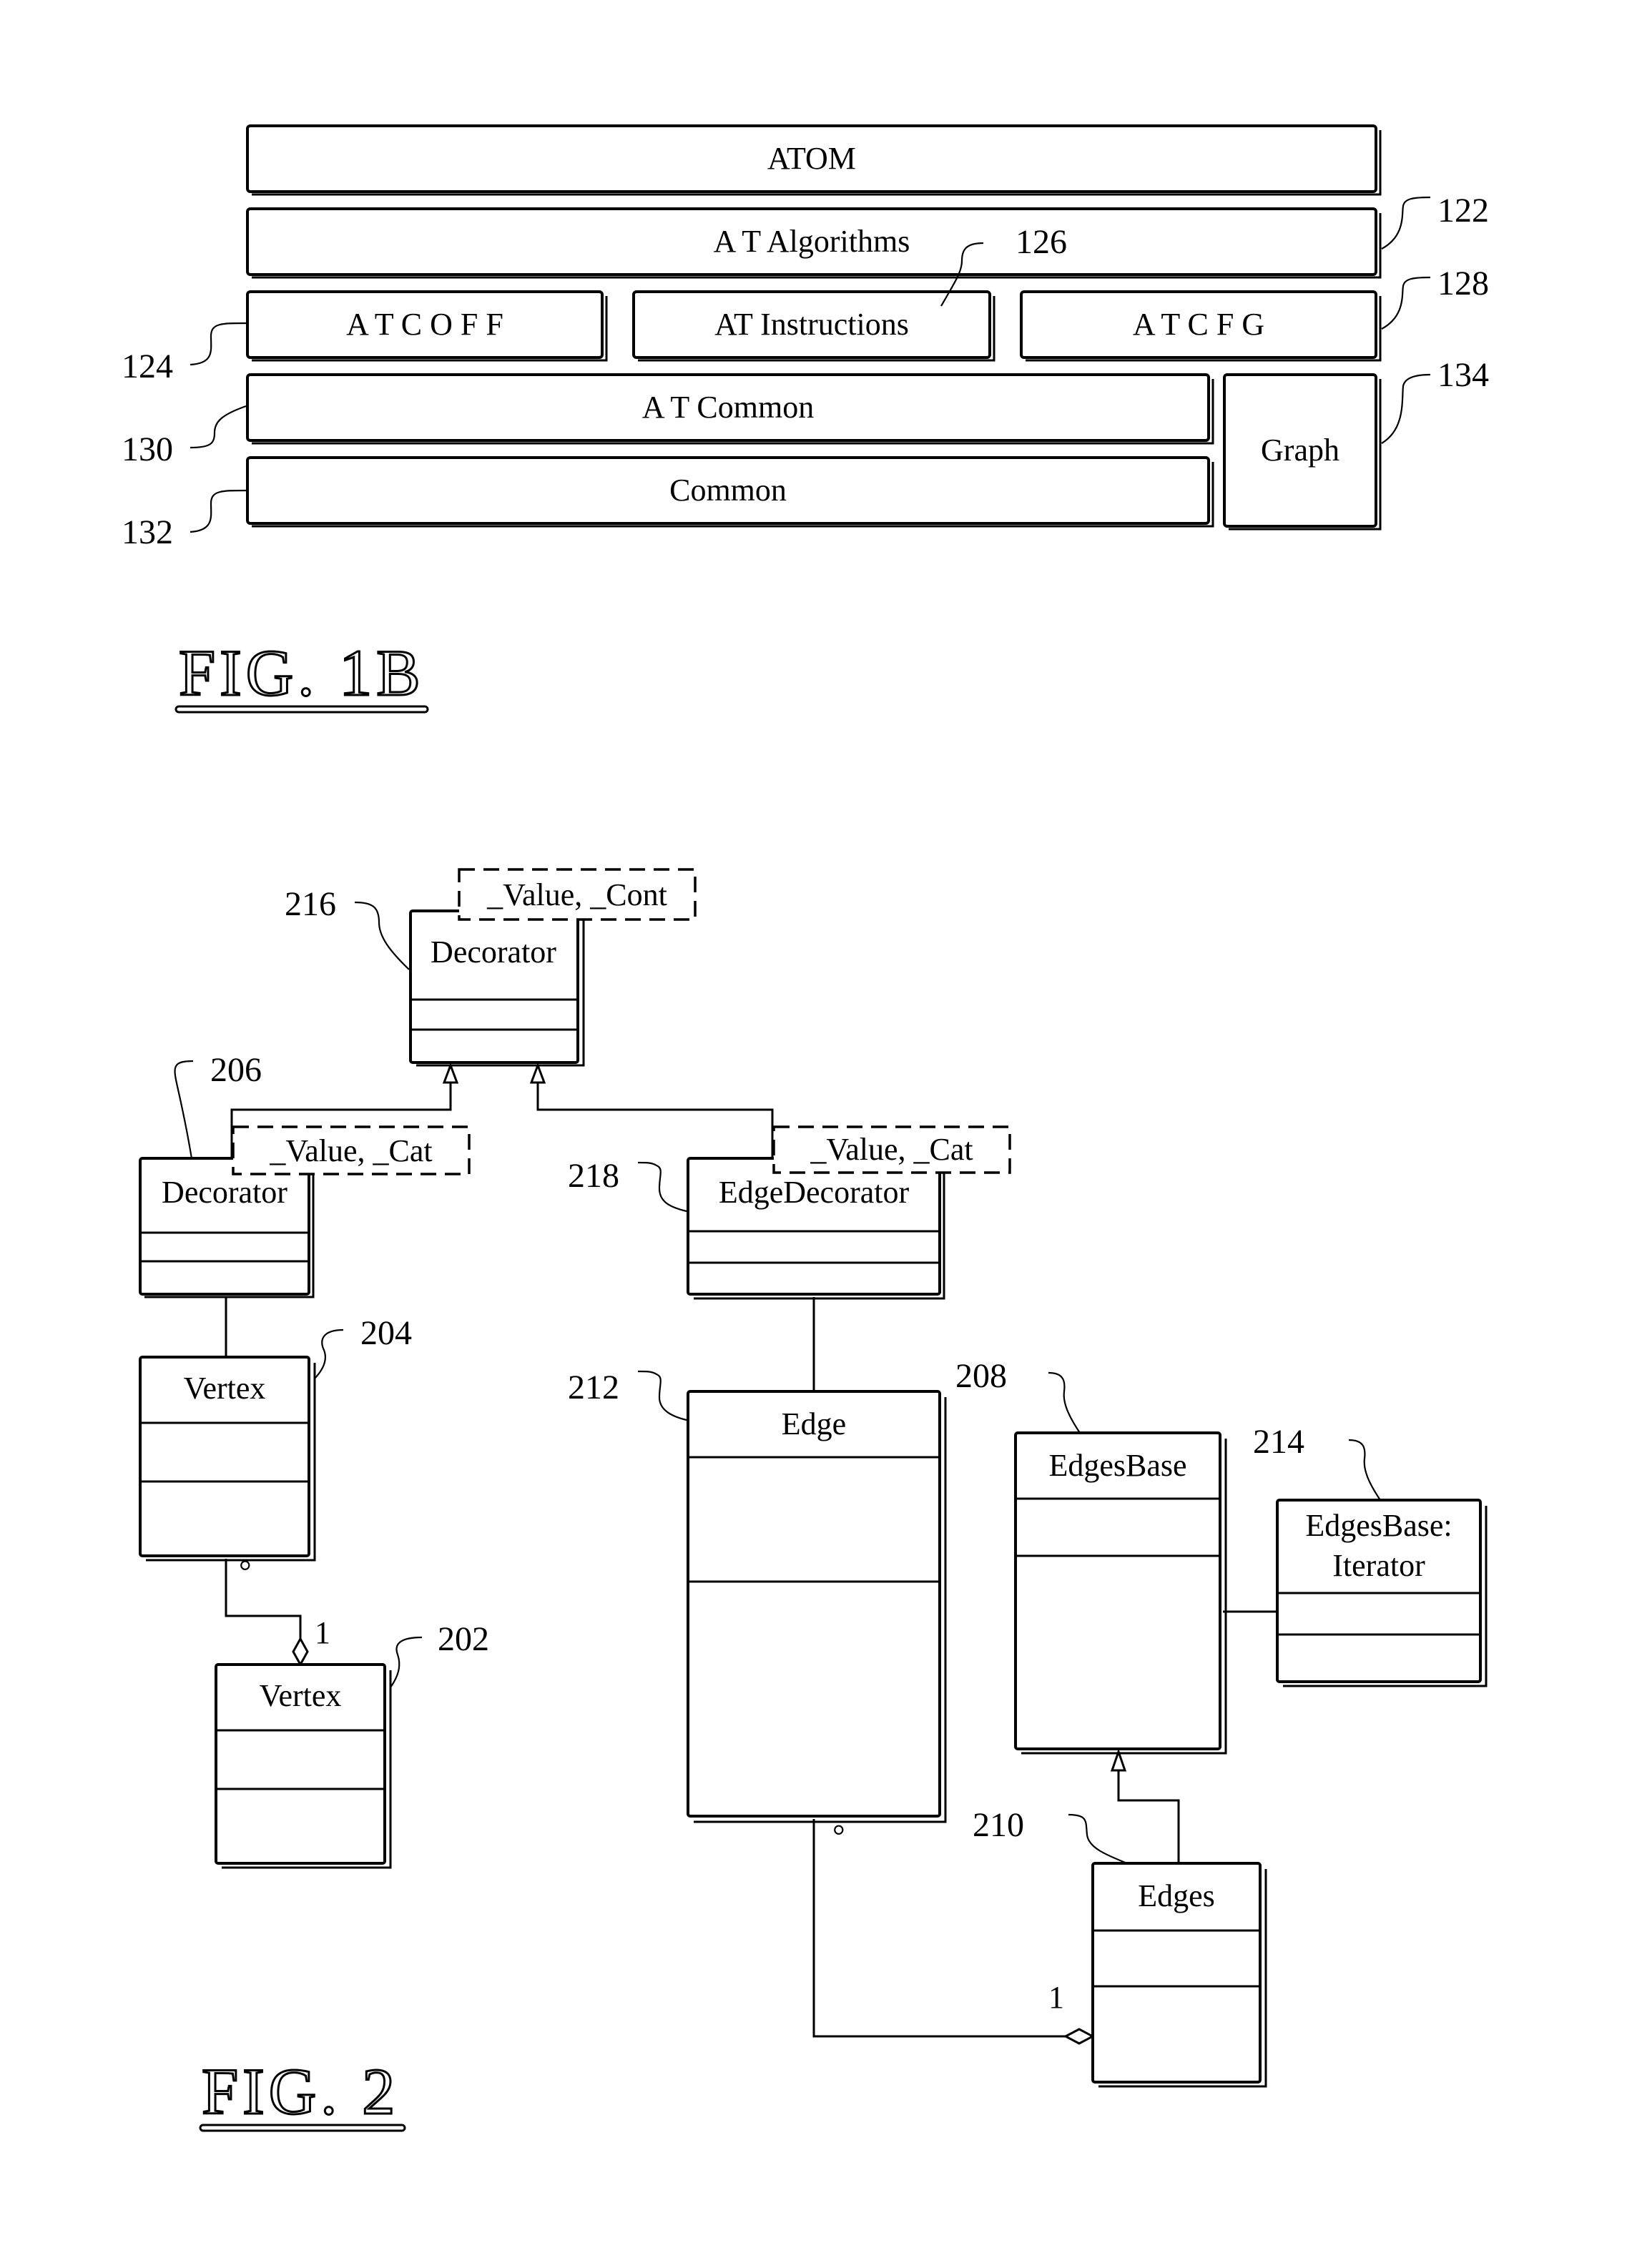  What do you see at coordinates (310, 904) in the screenshot?
I see `ref-216: 216` at bounding box center [310, 904].